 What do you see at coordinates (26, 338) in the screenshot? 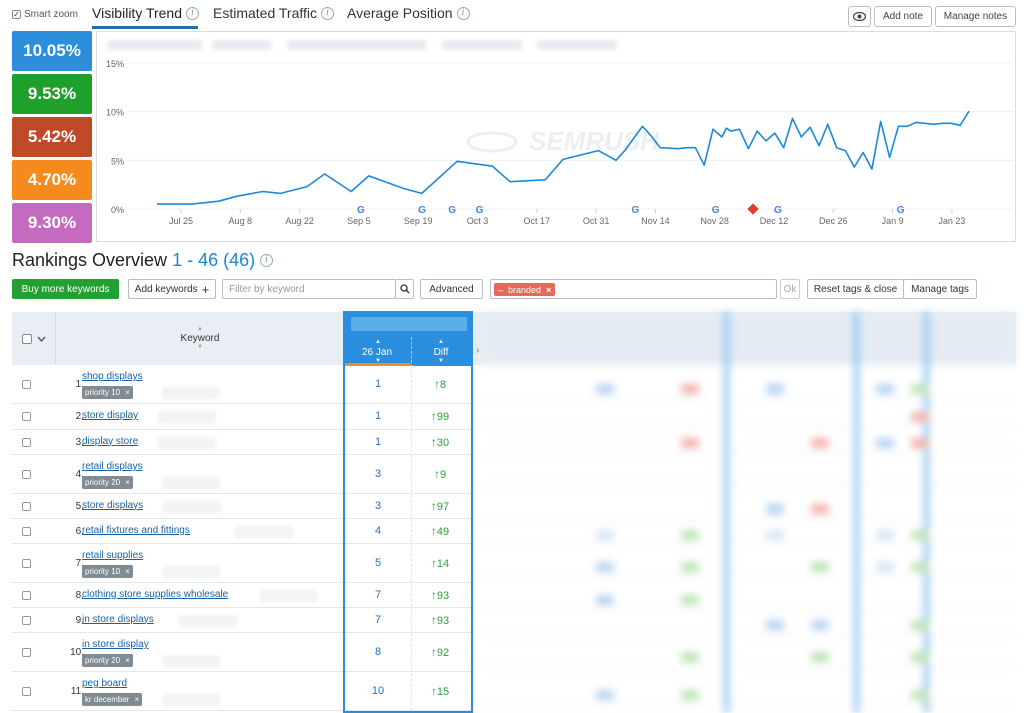
I see `select-all-checkbox` at bounding box center [26, 338].